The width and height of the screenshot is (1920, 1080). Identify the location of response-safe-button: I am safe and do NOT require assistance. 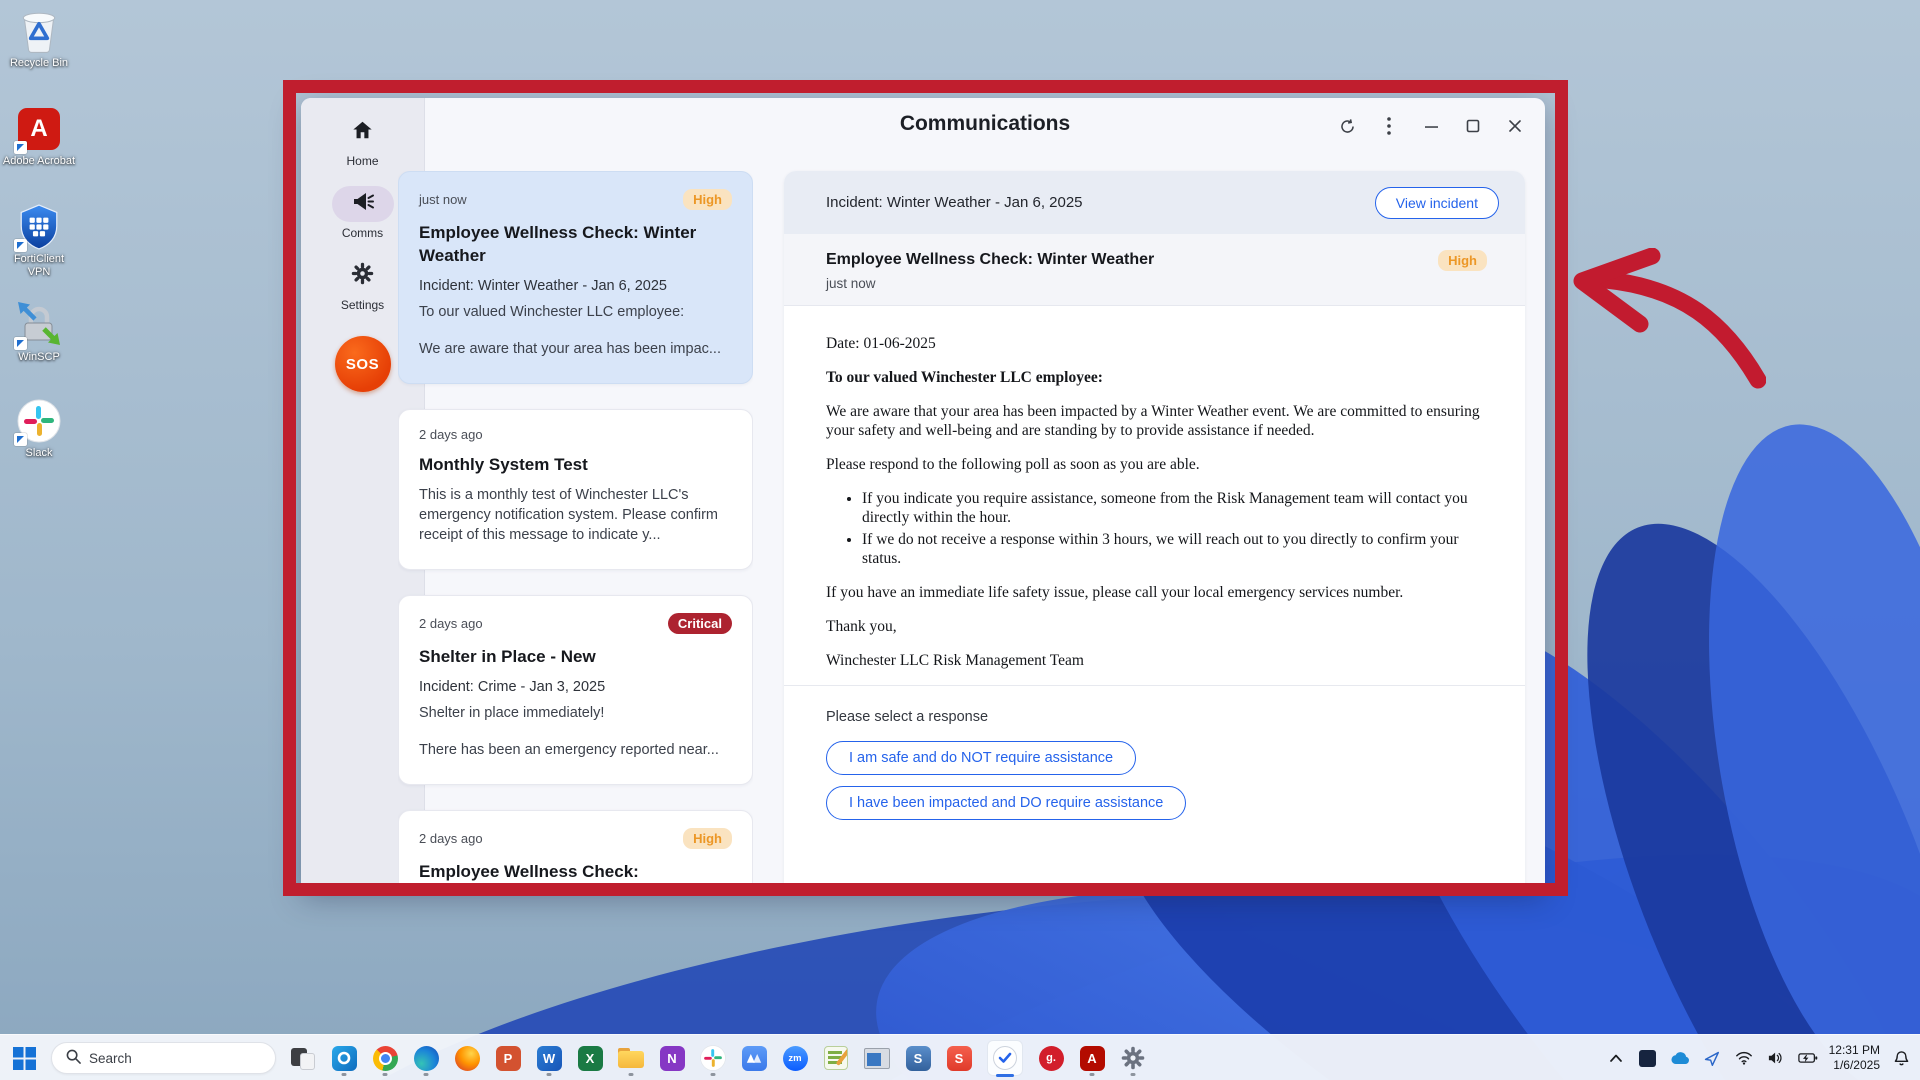
(981, 758).